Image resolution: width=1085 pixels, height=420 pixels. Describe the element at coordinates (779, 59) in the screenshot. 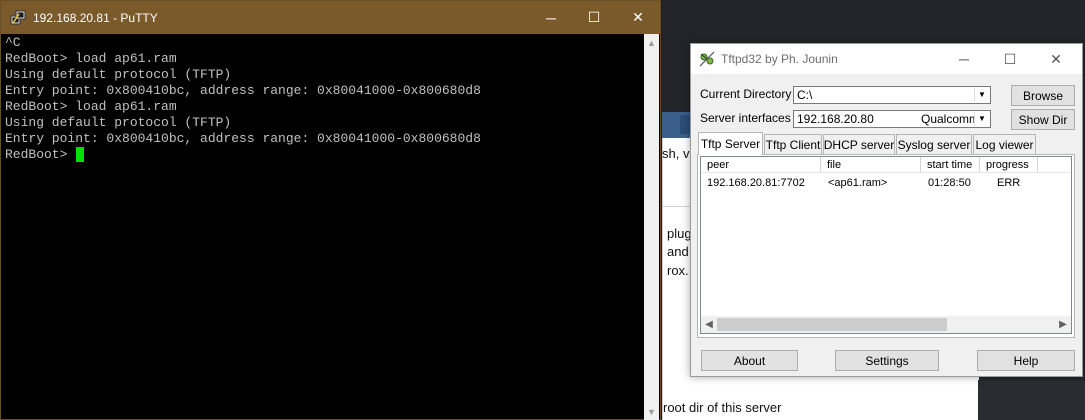

I see `window-title: Tftpd32 by Ph. Jounin` at that location.